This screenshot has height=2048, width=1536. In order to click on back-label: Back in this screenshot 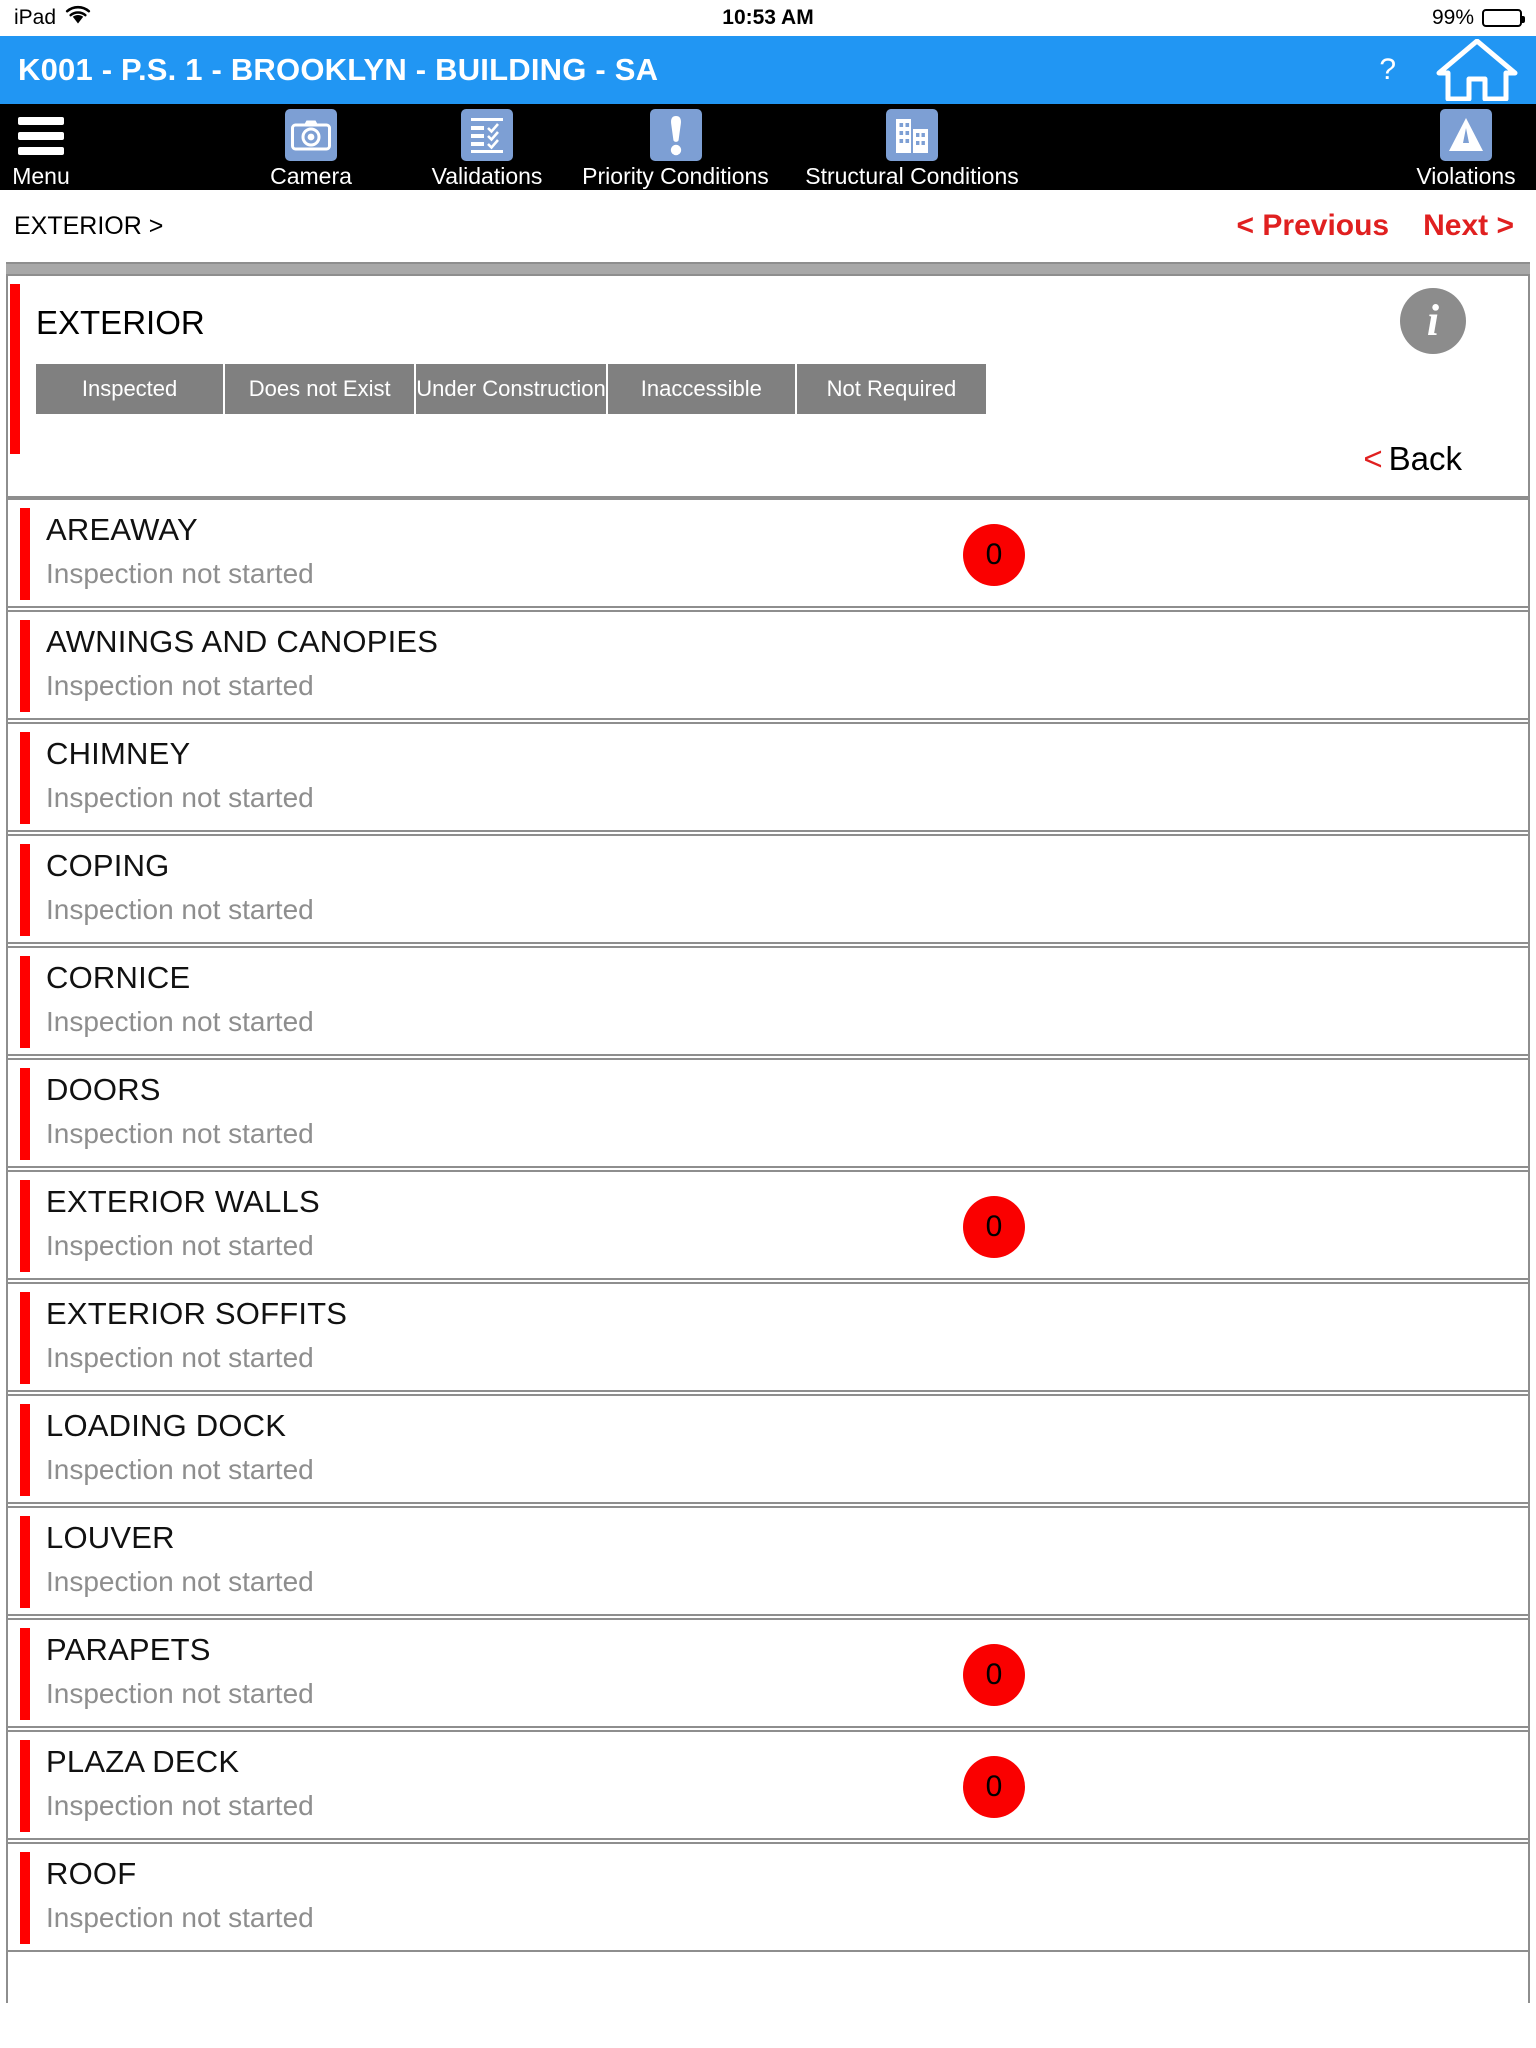, I will do `click(1425, 458)`.